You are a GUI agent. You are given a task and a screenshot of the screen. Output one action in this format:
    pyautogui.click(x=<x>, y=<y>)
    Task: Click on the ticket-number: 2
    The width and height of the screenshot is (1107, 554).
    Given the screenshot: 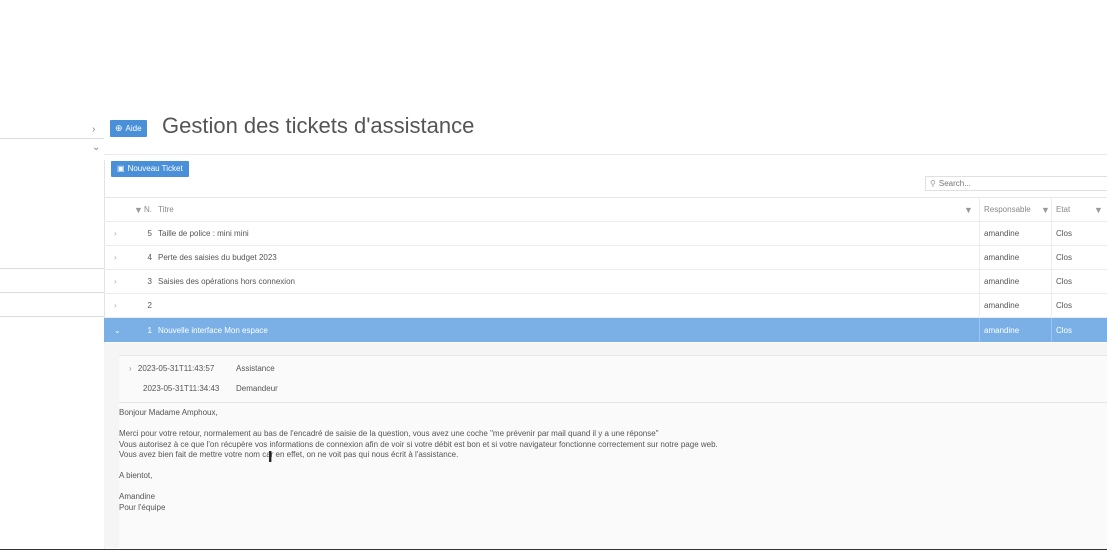 What is the action you would take?
    pyautogui.click(x=149, y=305)
    